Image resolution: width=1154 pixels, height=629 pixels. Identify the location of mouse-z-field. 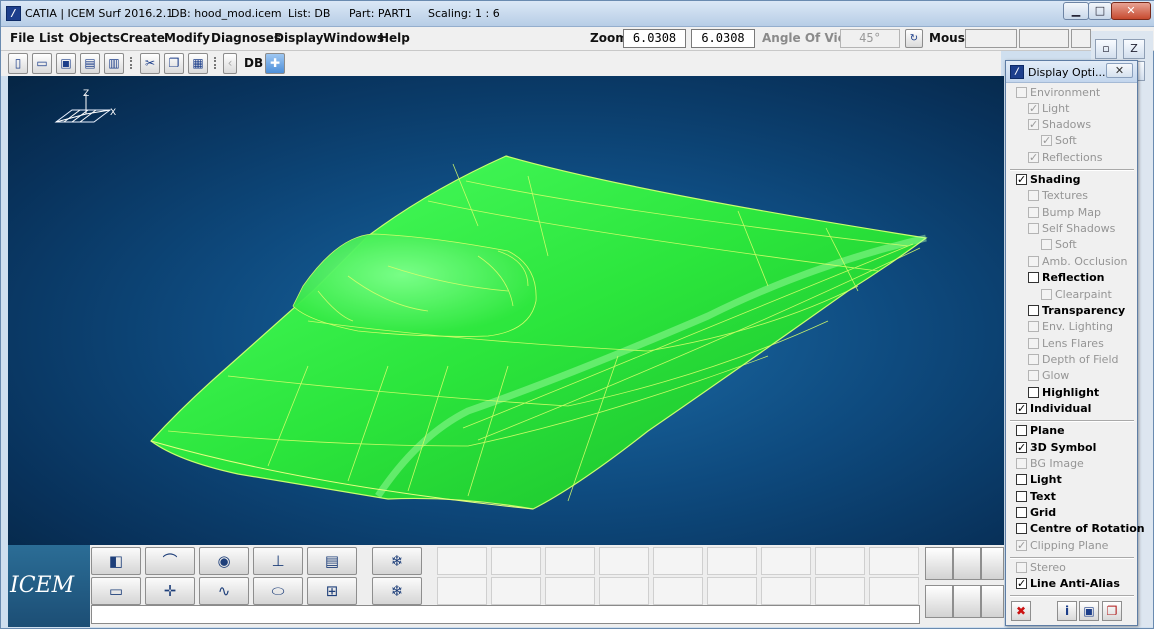
(1081, 38).